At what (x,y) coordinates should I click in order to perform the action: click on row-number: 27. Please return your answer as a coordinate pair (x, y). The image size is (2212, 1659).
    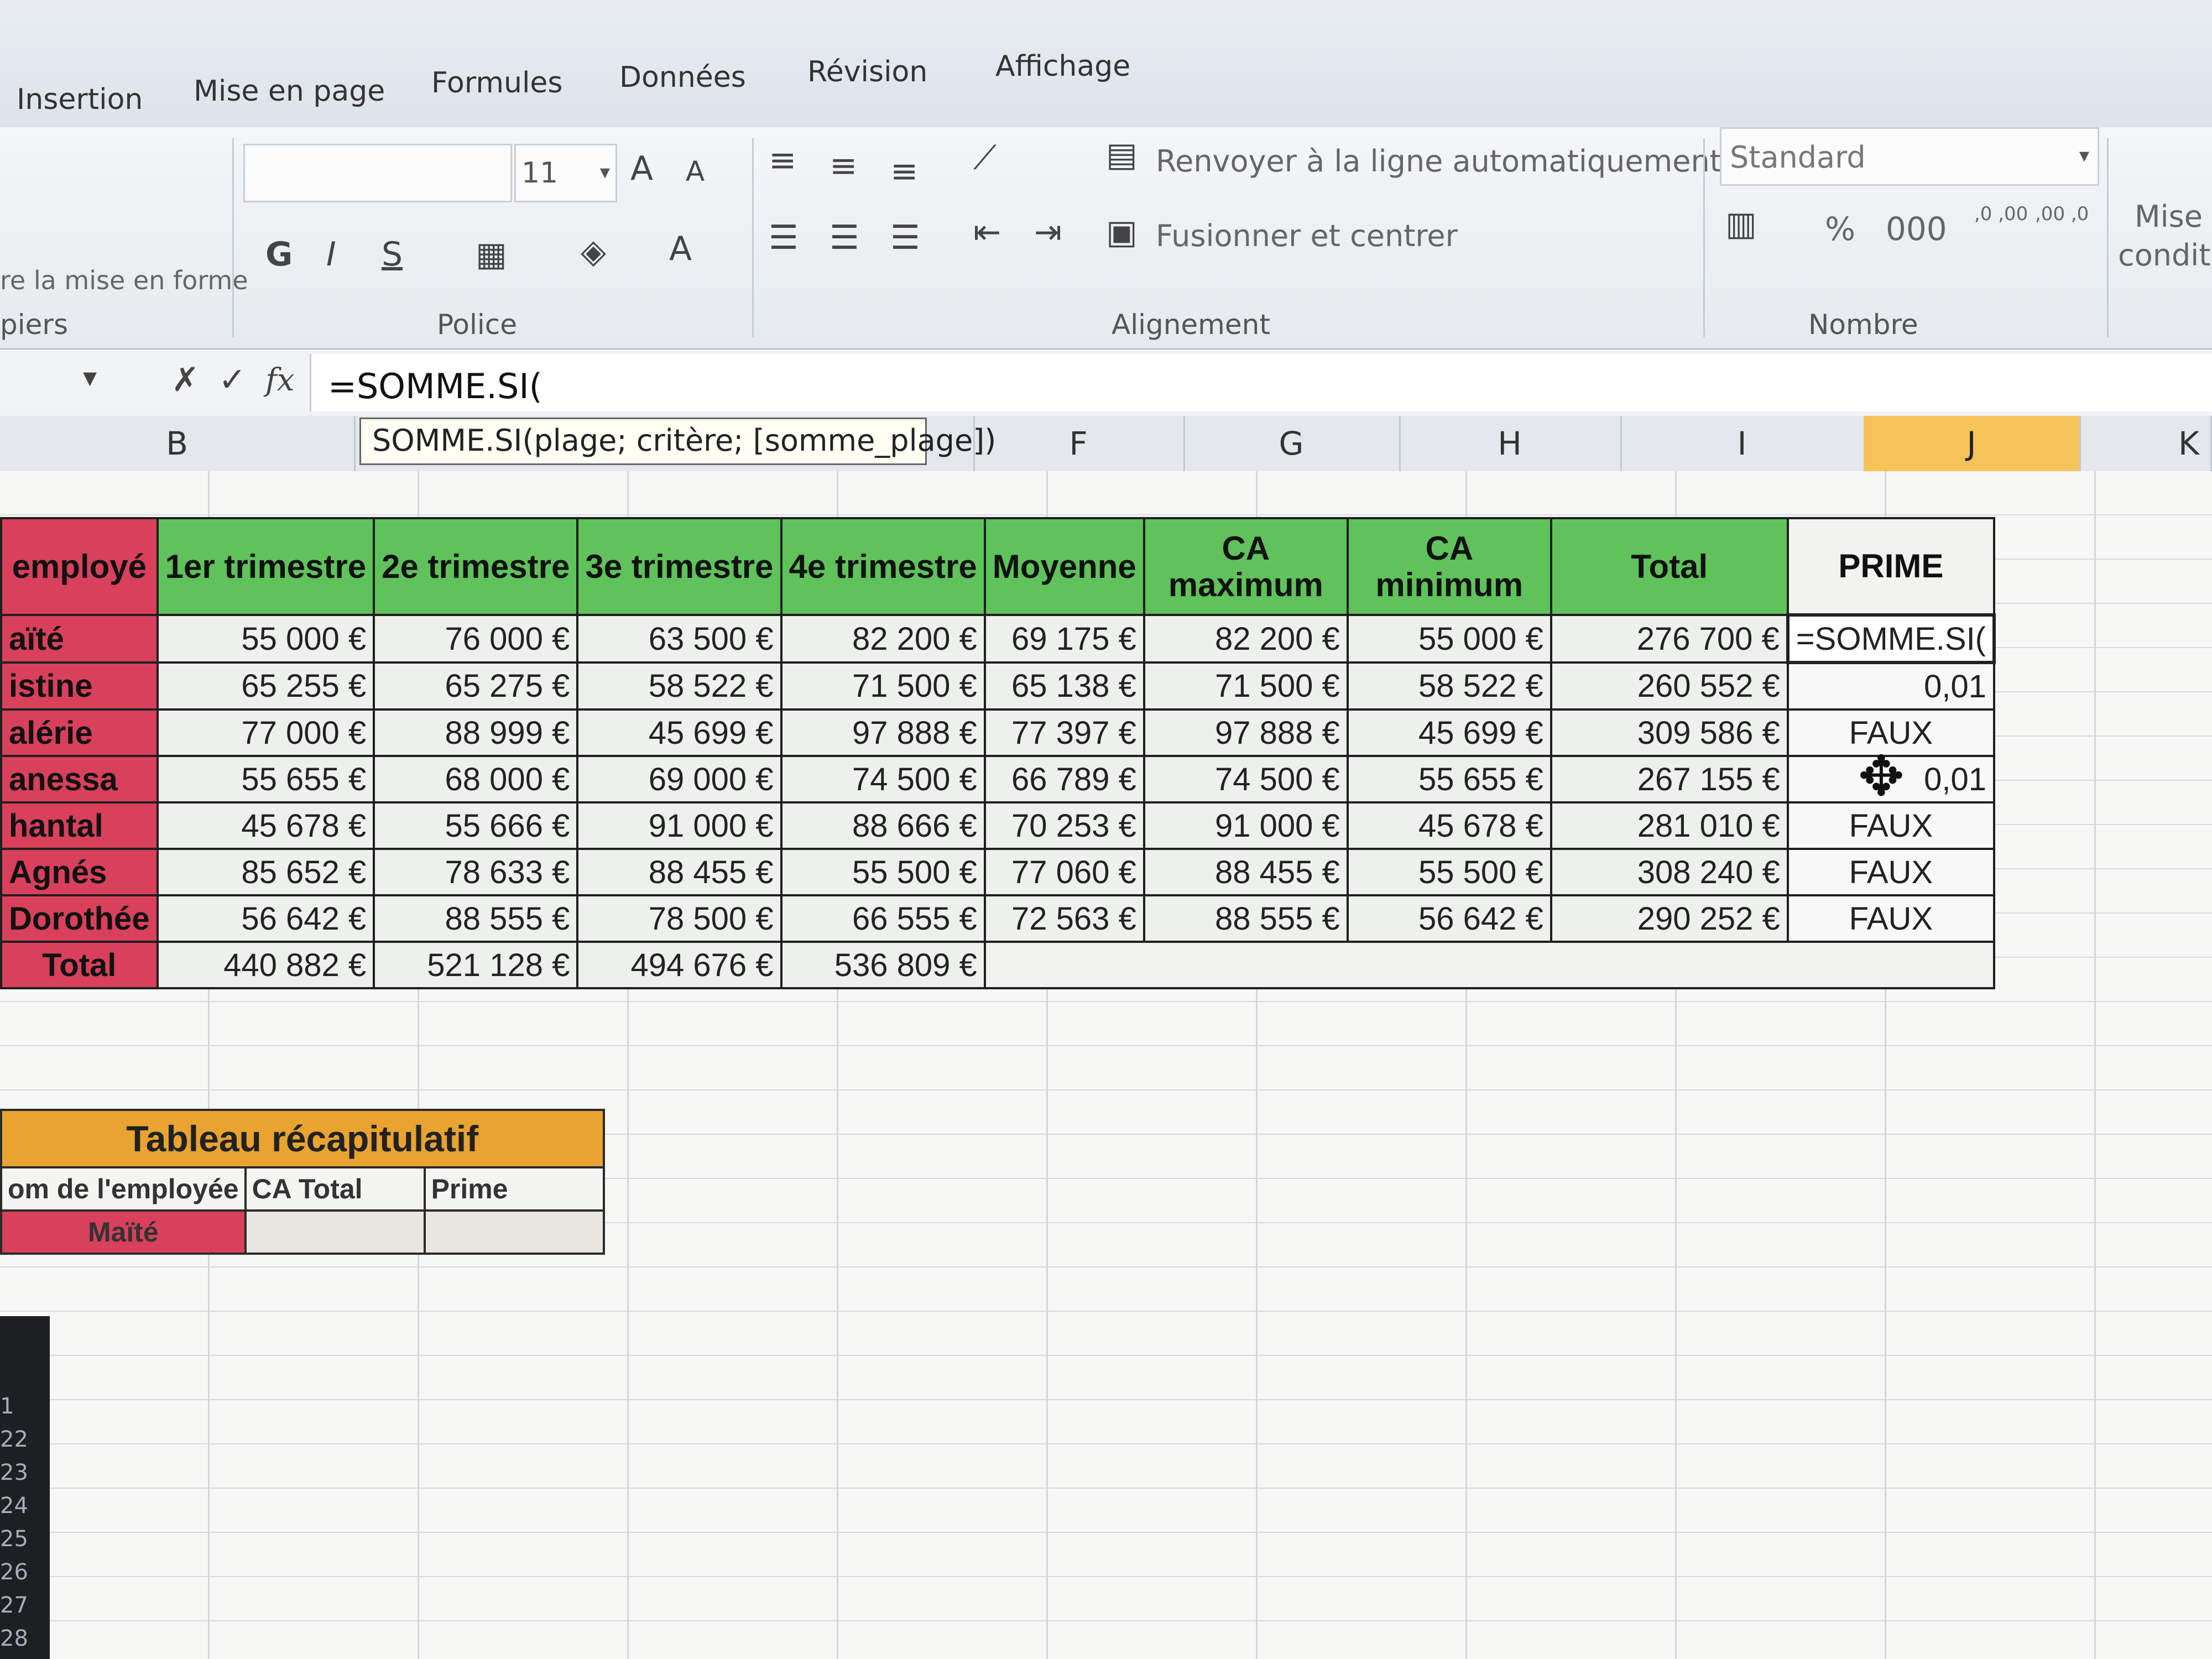
    Looking at the image, I should click on (25, 1606).